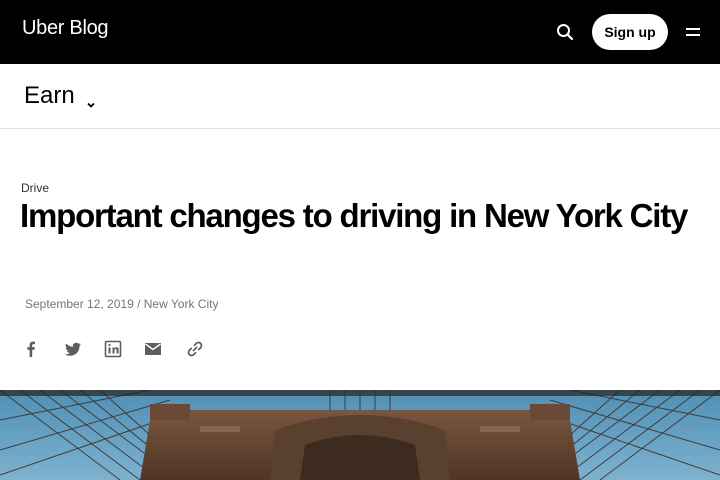 This screenshot has width=720, height=480. What do you see at coordinates (360, 96) in the screenshot?
I see `section-navigation: Earn` at bounding box center [360, 96].